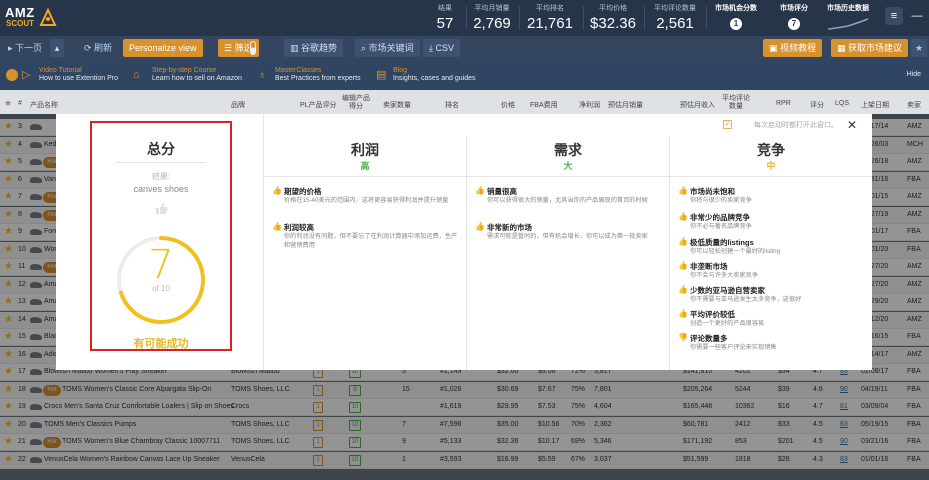 The height and width of the screenshot is (480, 929). I want to click on col-header: 卖家, so click(914, 105).